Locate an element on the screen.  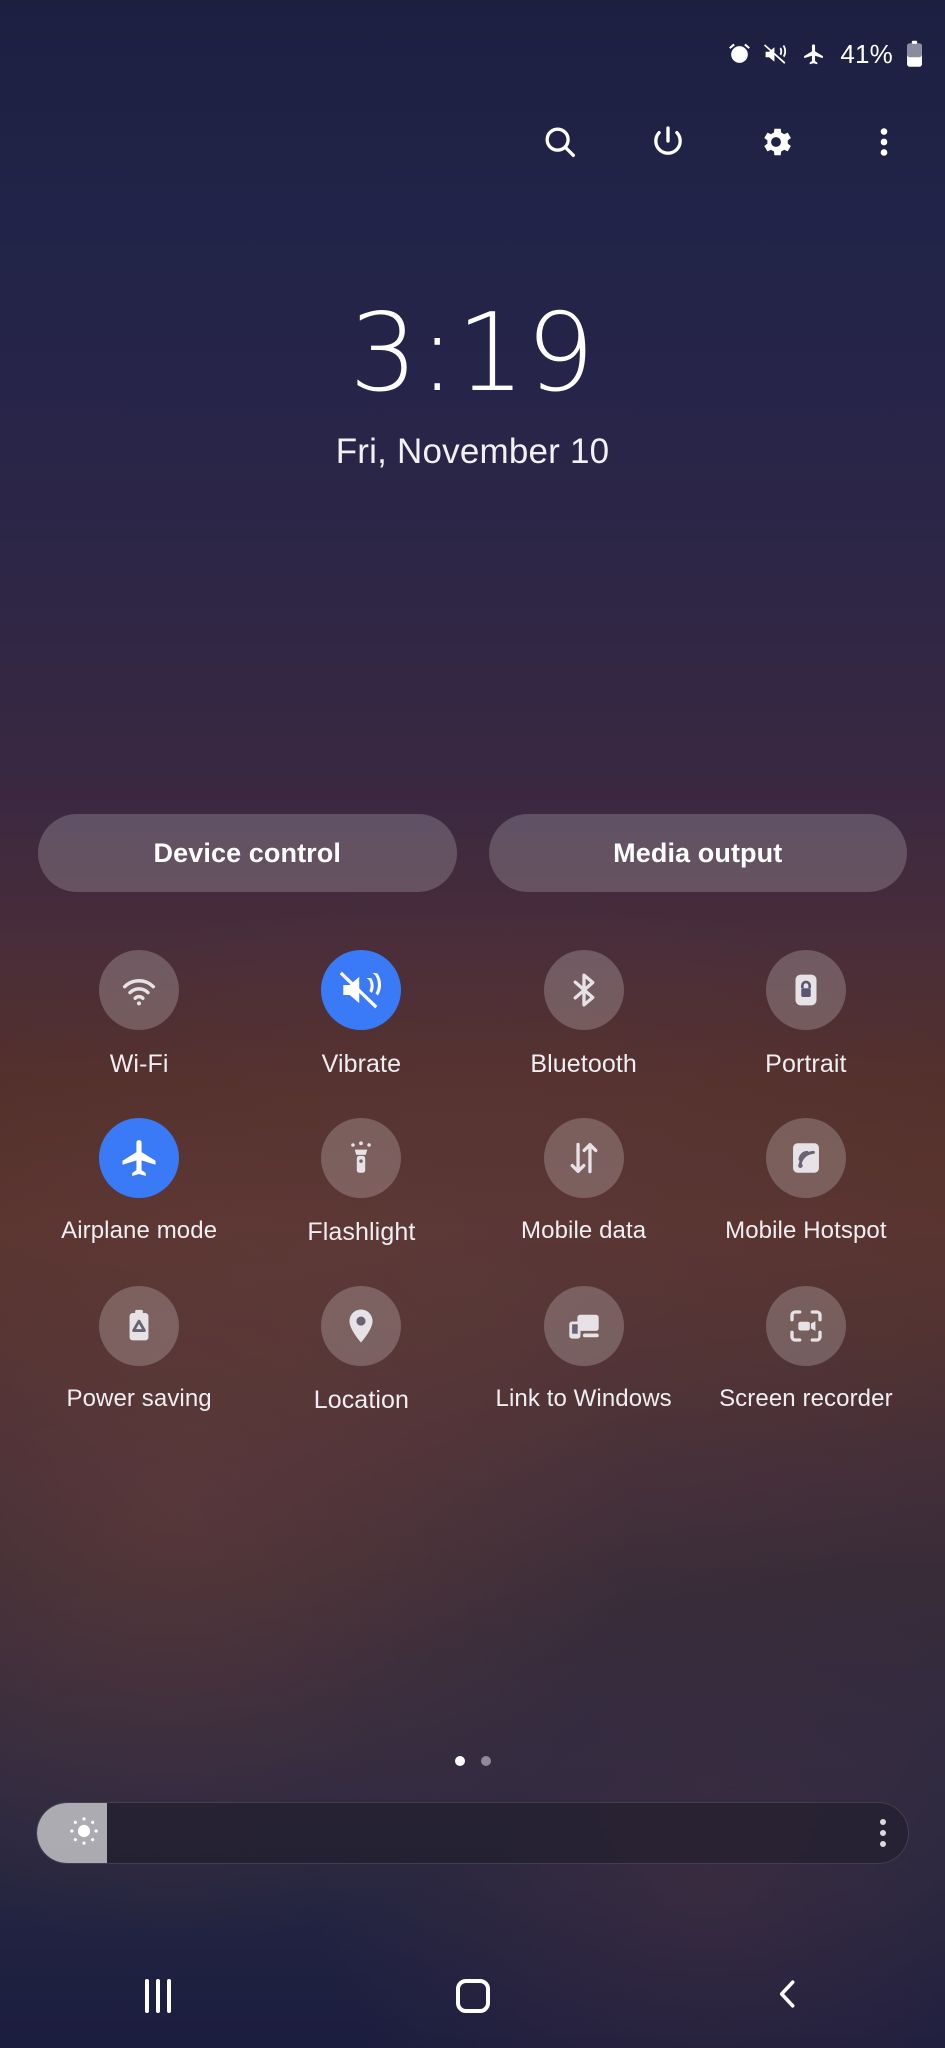
media-output-button: Media output is located at coordinates (697, 853).